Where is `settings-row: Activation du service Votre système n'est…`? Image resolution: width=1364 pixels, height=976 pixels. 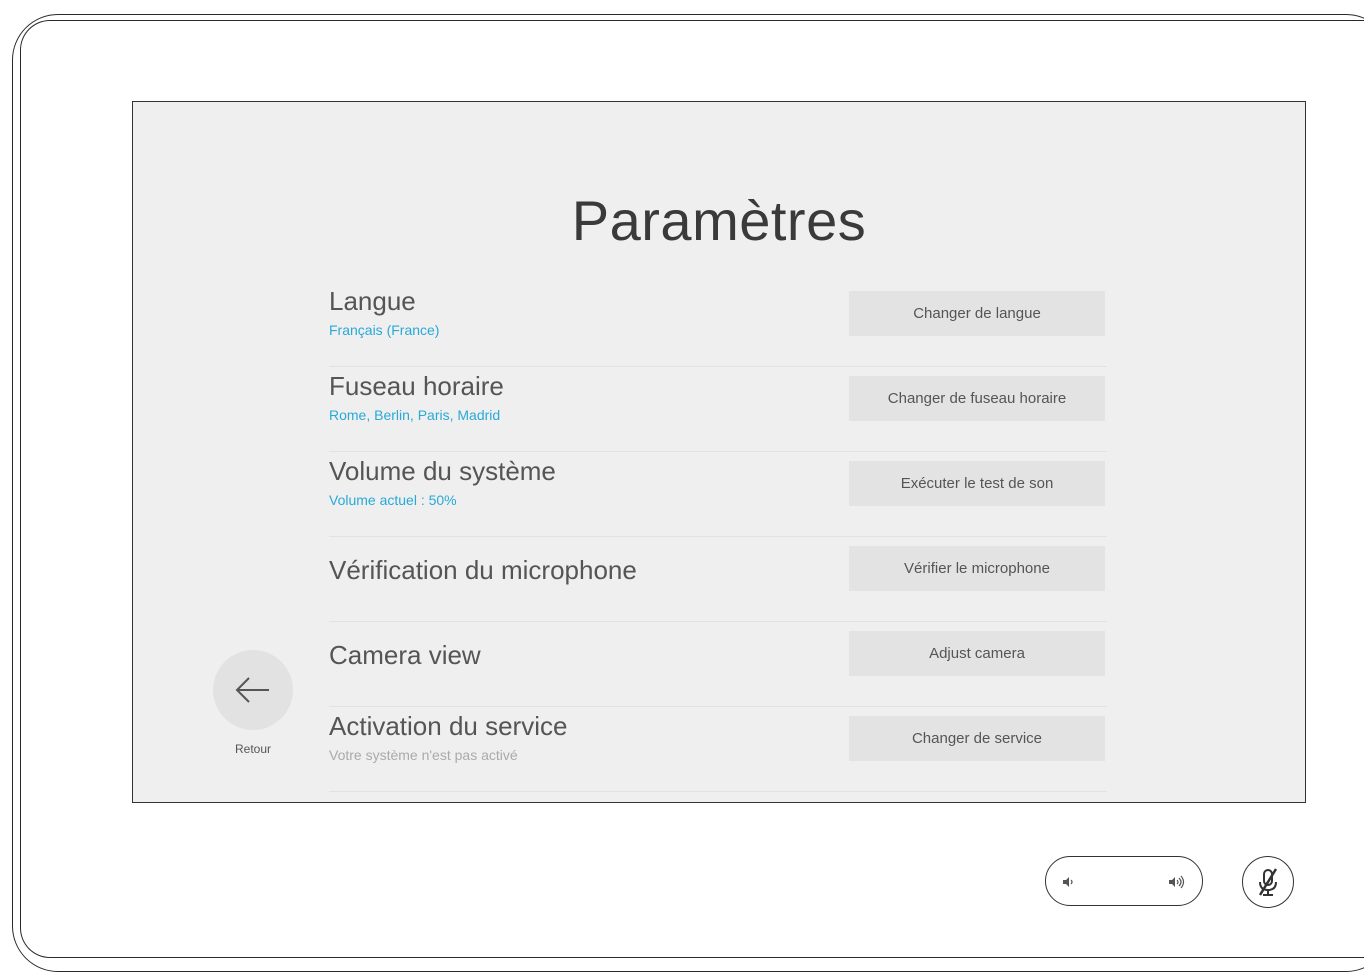
settings-row: Activation du service Votre système n'est… is located at coordinates (718, 750).